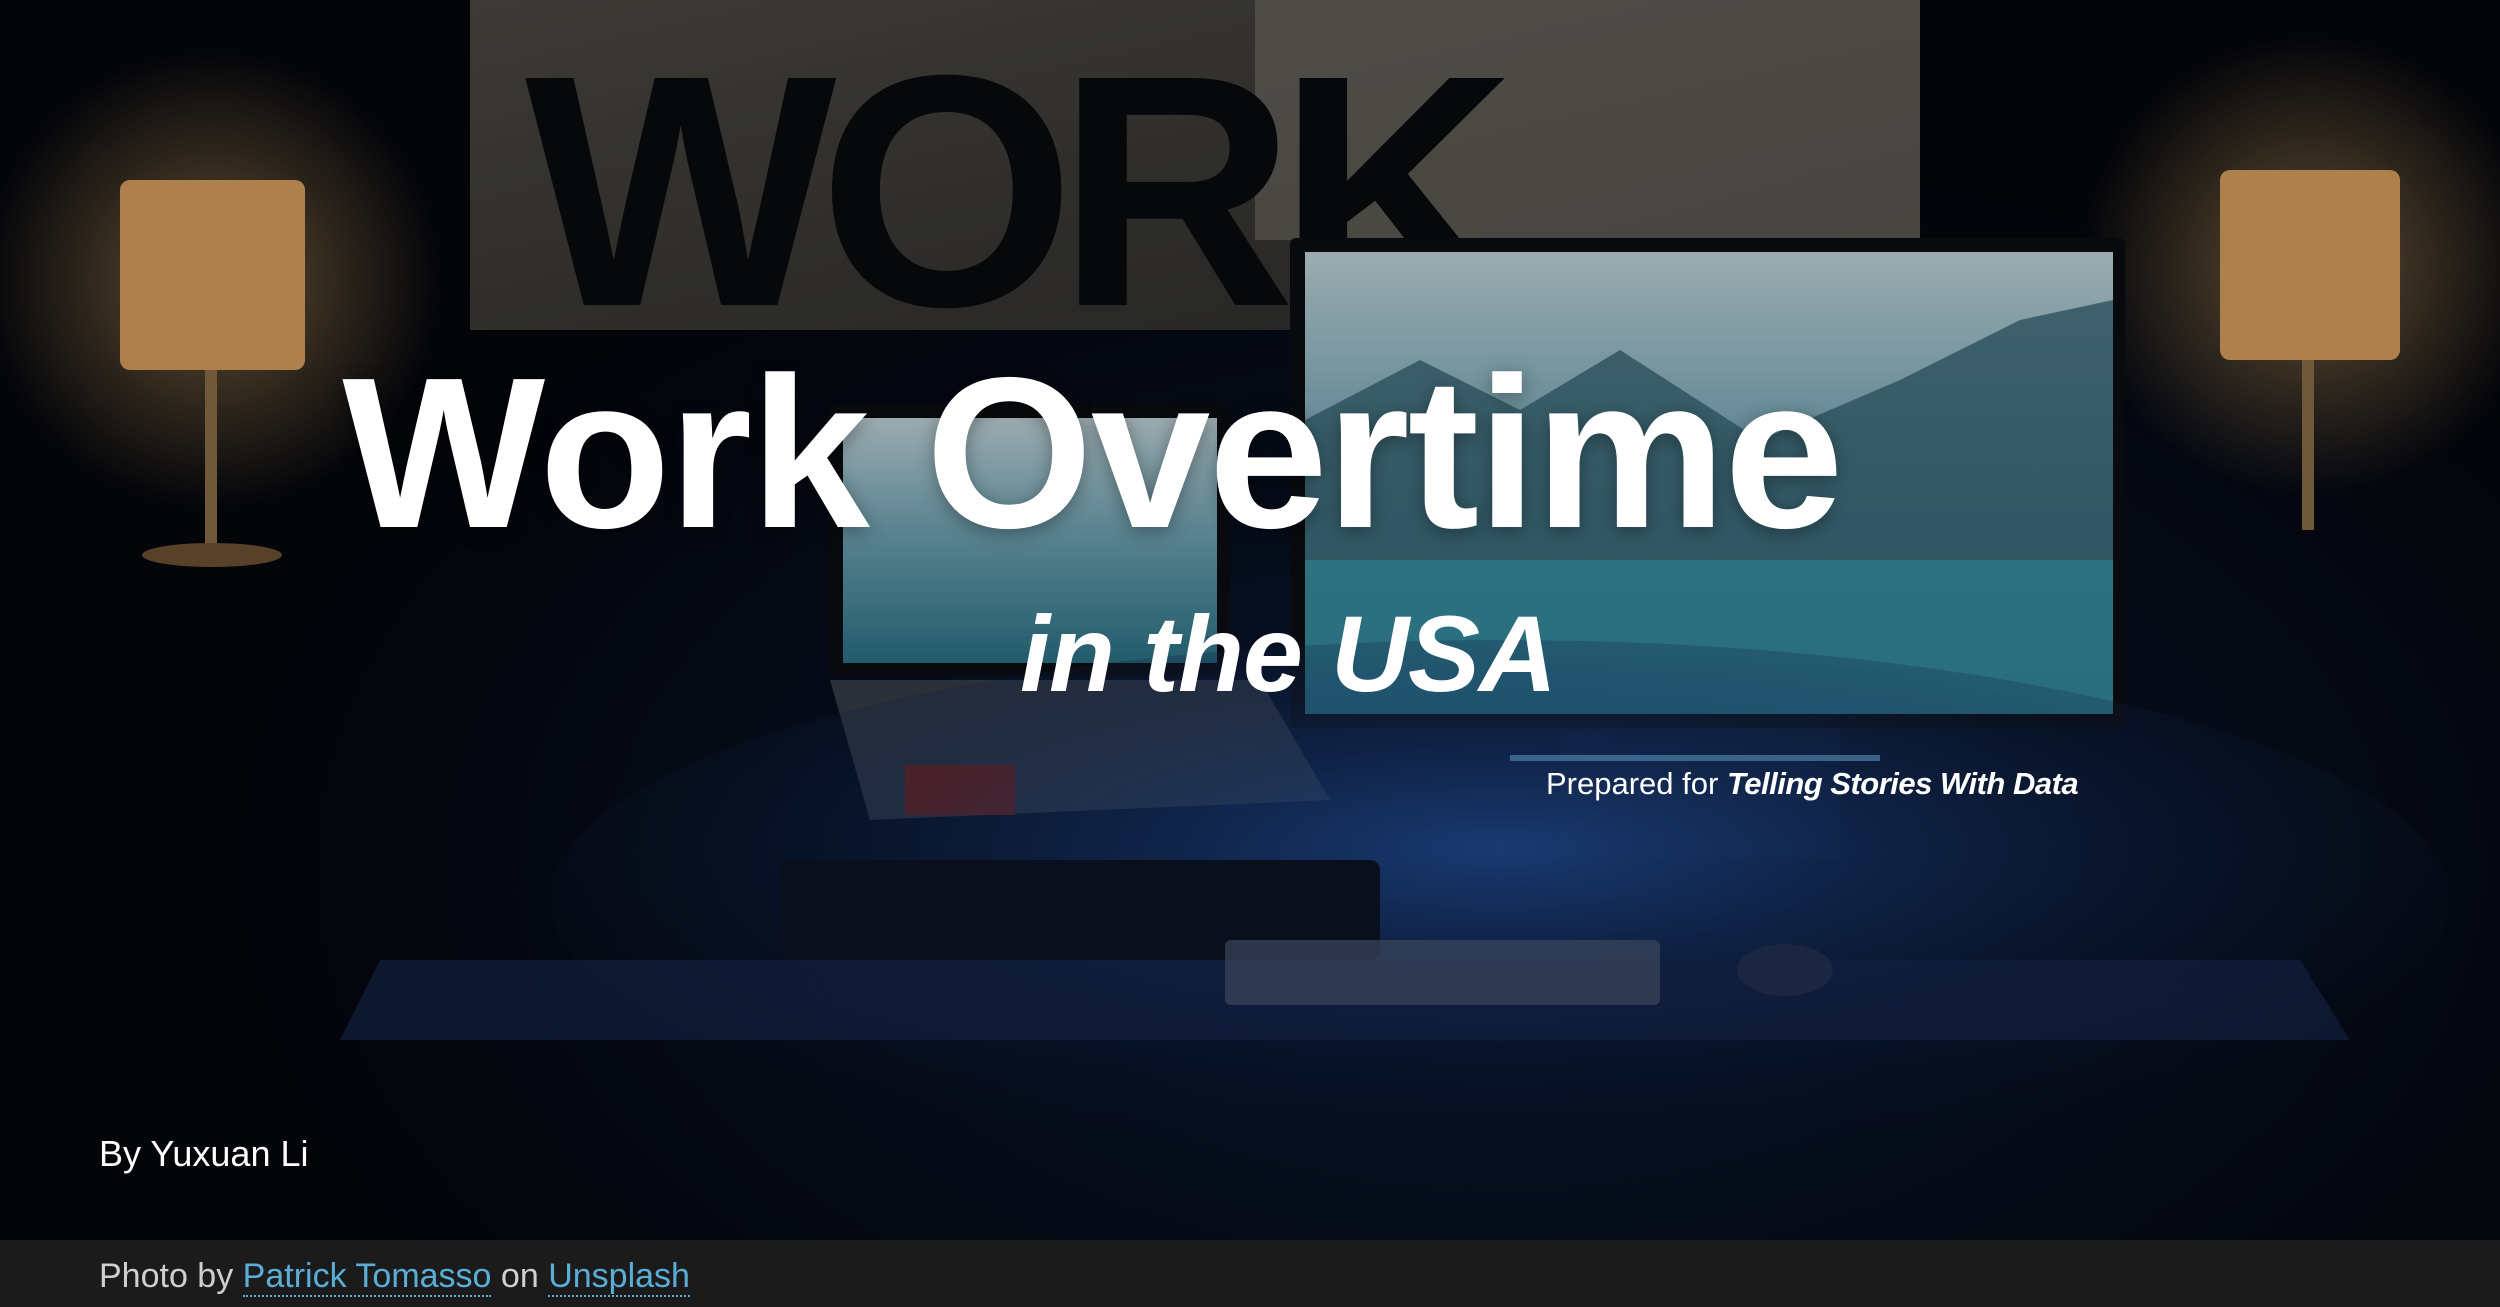 This screenshot has width=2500, height=1307. I want to click on course-name: Telling Stories With Data, so click(1902, 783).